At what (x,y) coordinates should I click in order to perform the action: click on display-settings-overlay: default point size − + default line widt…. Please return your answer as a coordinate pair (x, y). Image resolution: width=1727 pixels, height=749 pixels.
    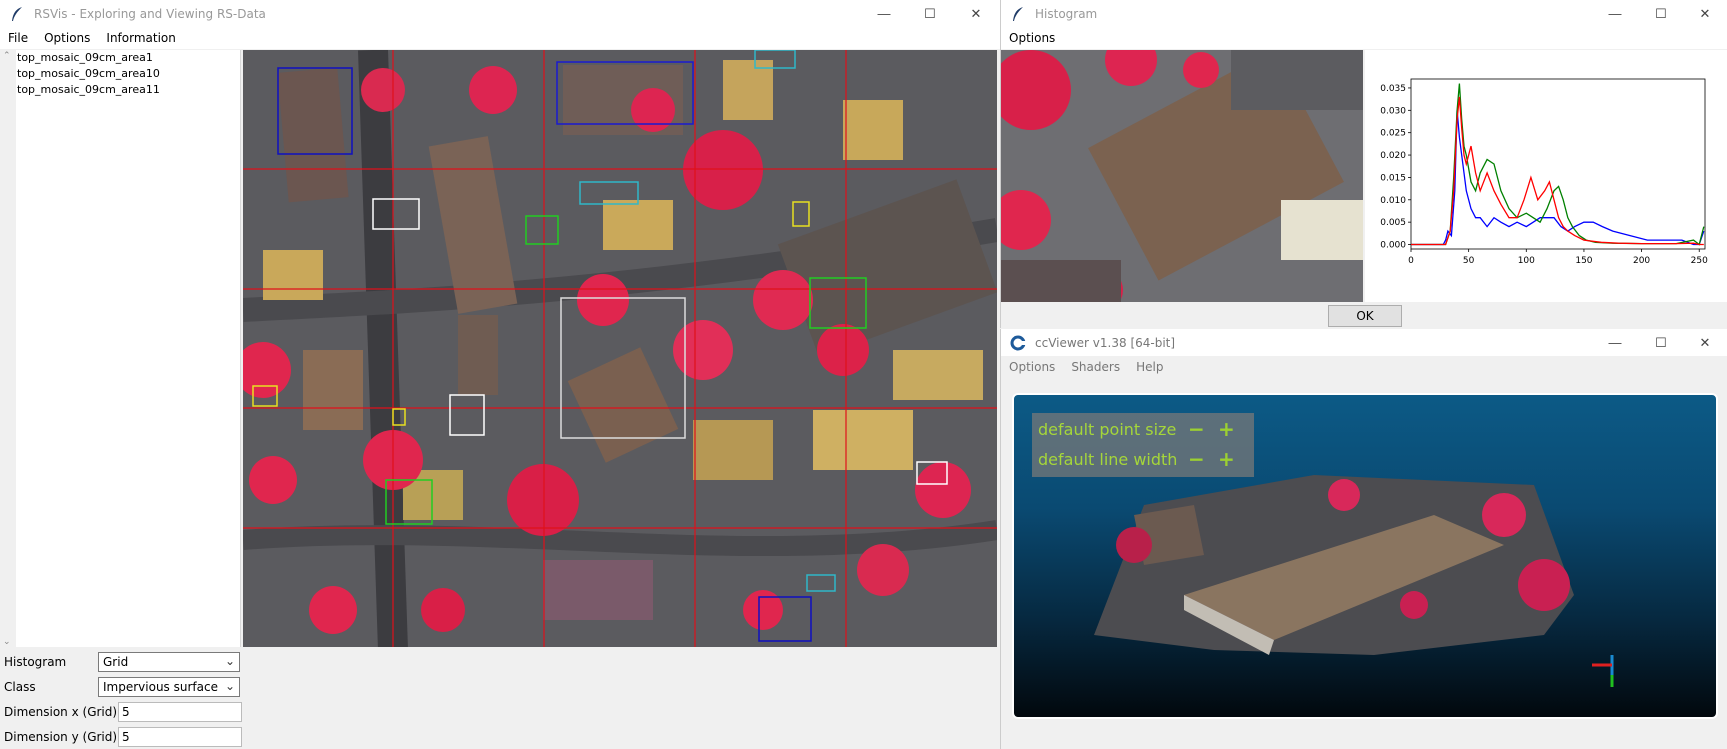
    Looking at the image, I should click on (1143, 445).